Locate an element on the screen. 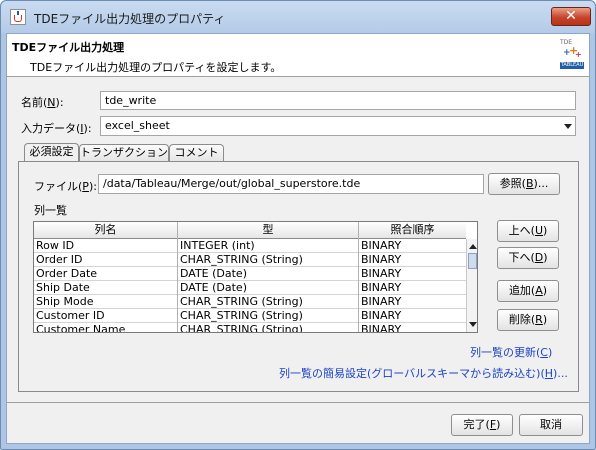 The height and width of the screenshot is (450, 596). move-up-button: 上へ(U) is located at coordinates (528, 231).